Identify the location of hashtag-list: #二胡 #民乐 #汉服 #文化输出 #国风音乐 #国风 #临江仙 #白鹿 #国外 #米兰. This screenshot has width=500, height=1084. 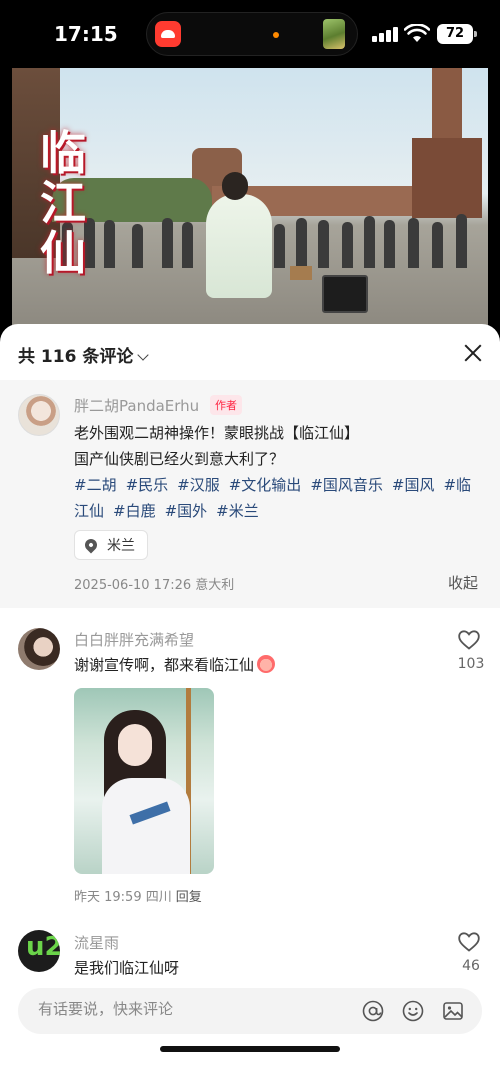
(277, 498).